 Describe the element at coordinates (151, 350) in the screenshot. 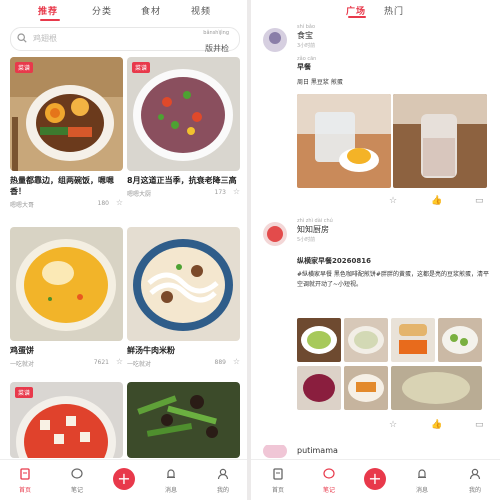

I see `recipe-title: 鲜汤牛肉米粉` at that location.